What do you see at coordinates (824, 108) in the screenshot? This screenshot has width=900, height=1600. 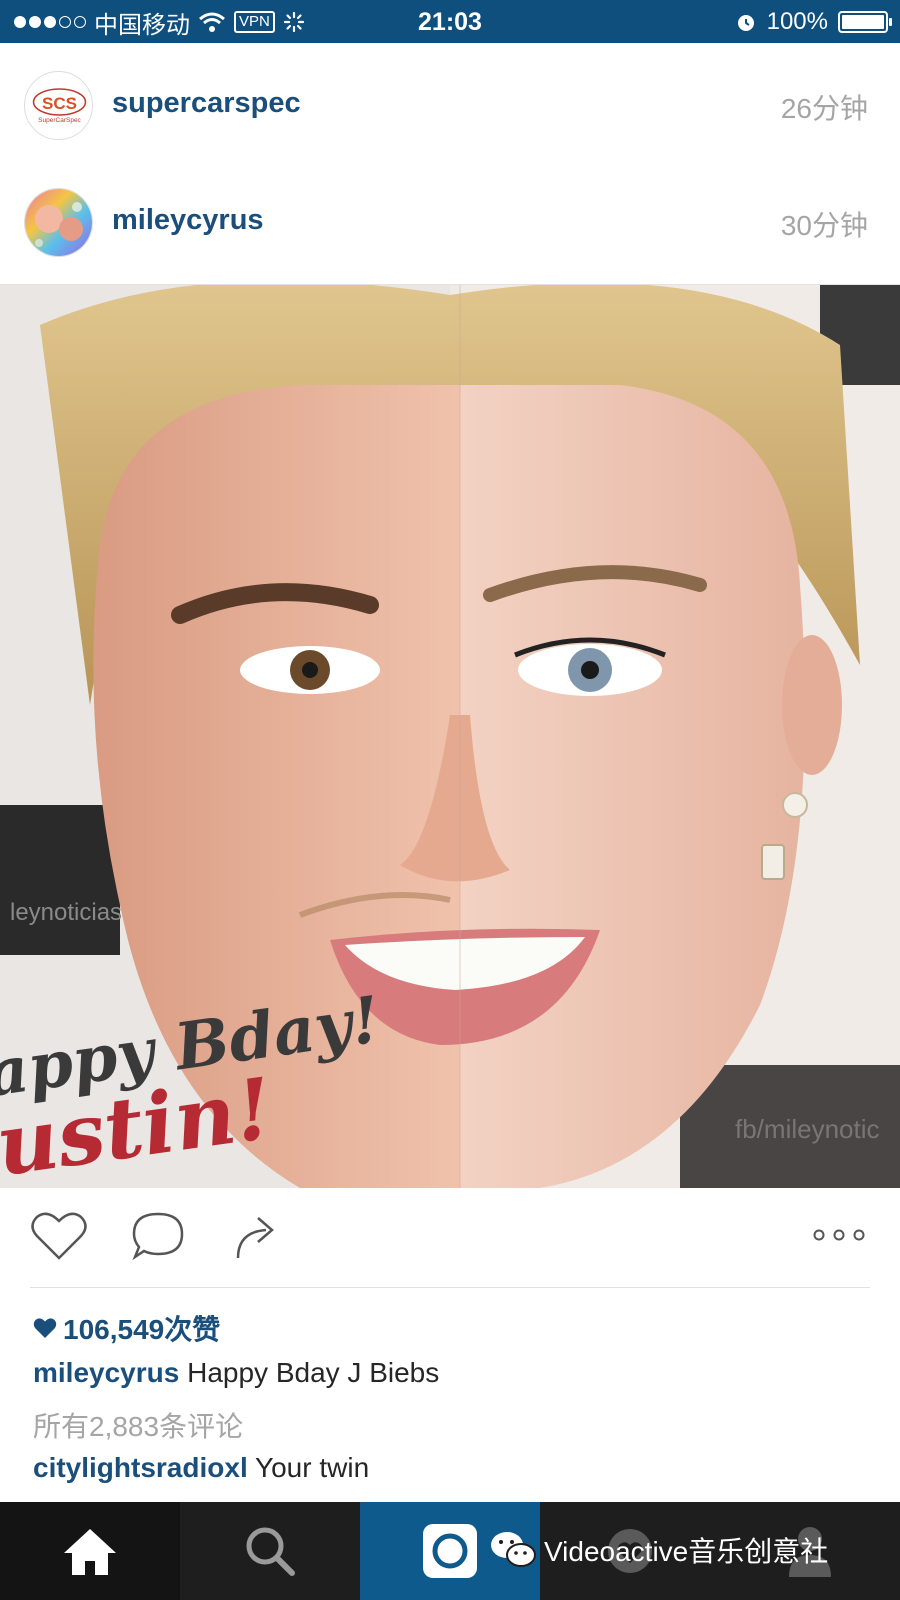 I see `post-time: 26分钟` at bounding box center [824, 108].